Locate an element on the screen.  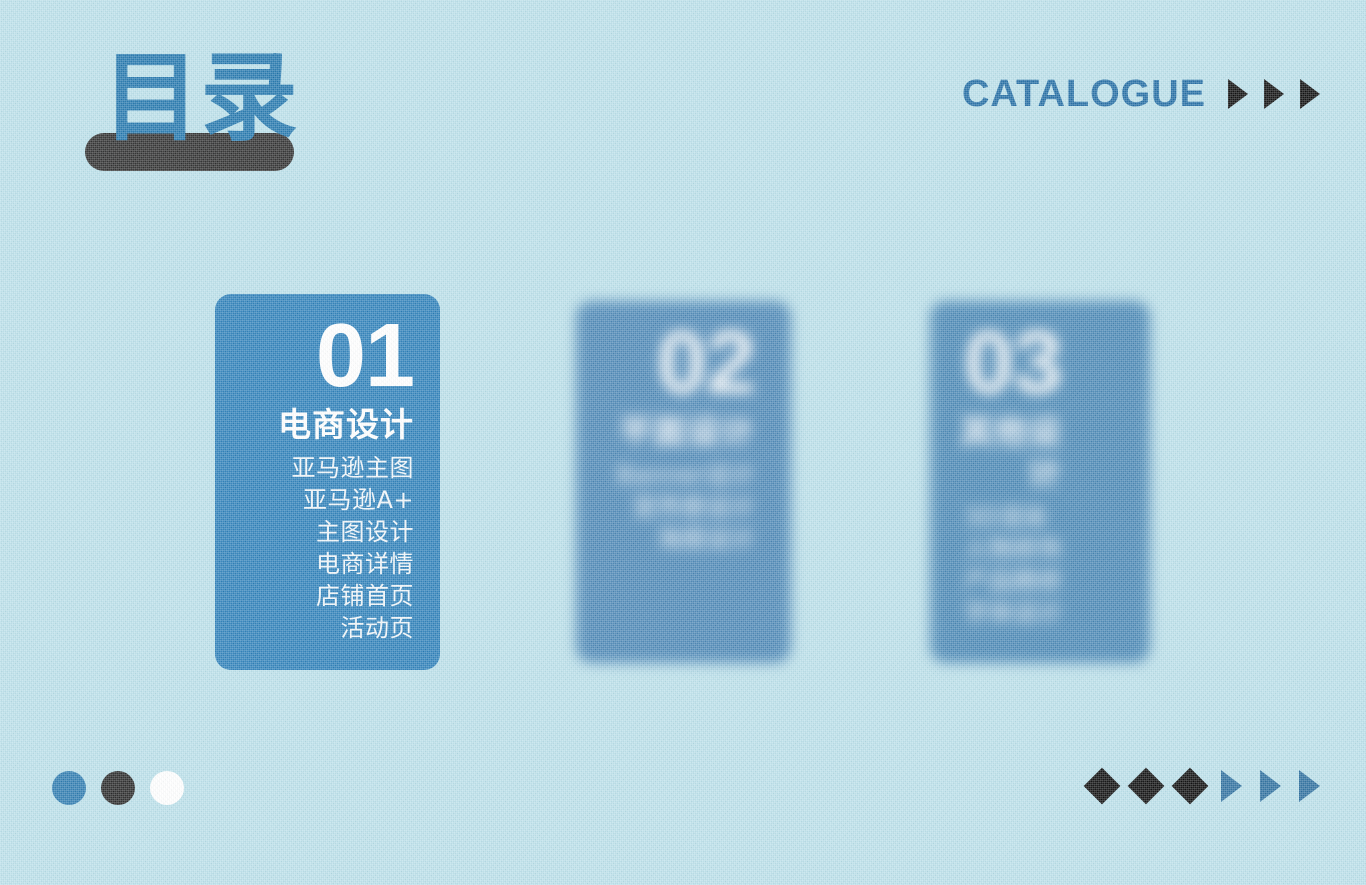
card-number: 01 is located at coordinates (365, 356).